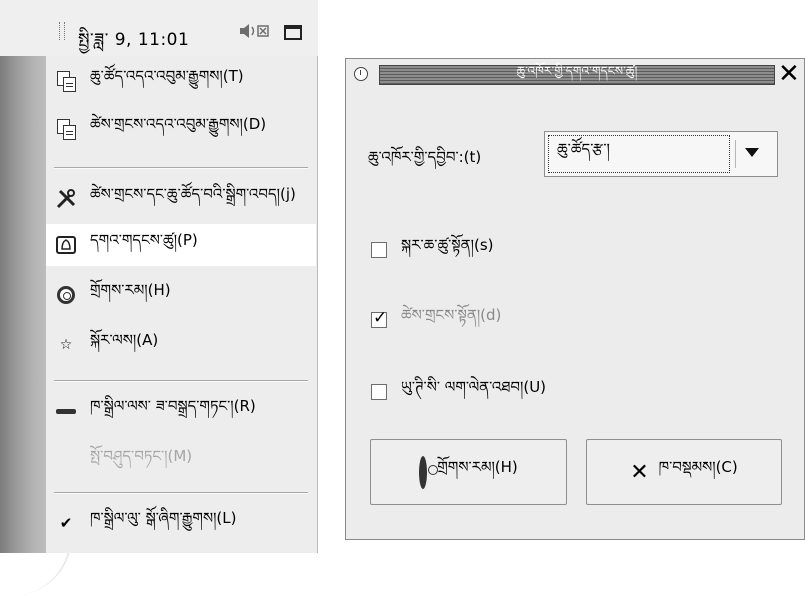 This screenshot has height=596, width=805. I want to click on clock-format-select: ཆུ་ཚོད་རྩ་།, so click(661, 154).